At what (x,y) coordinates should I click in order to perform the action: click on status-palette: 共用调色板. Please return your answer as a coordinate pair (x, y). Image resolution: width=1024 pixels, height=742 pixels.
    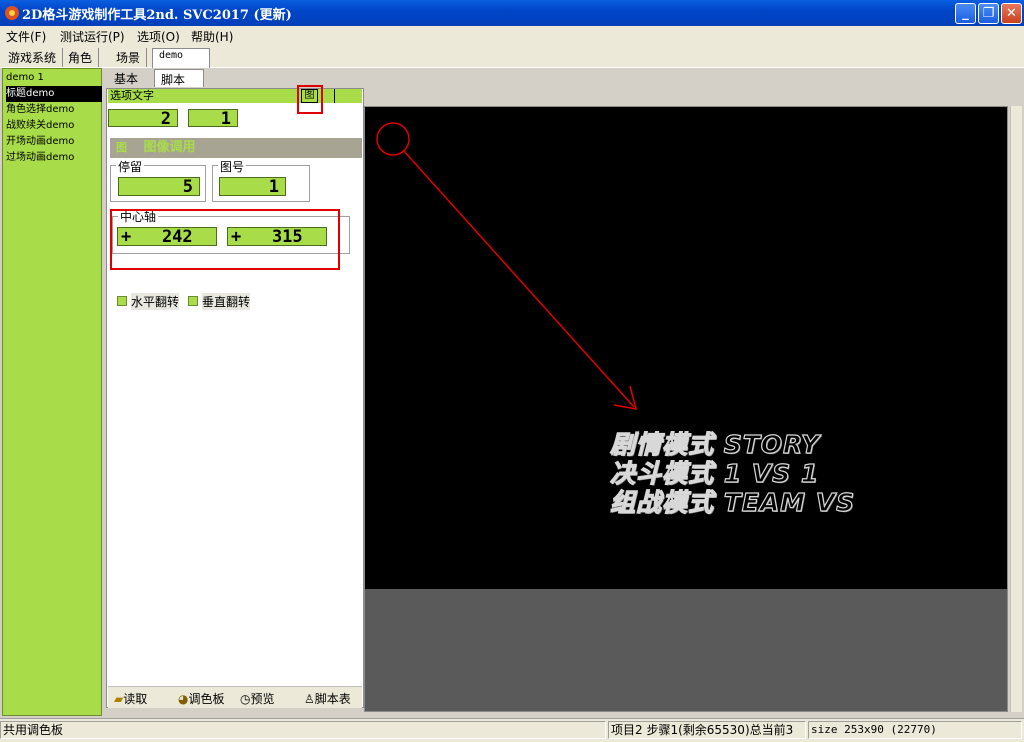
    Looking at the image, I should click on (303, 730).